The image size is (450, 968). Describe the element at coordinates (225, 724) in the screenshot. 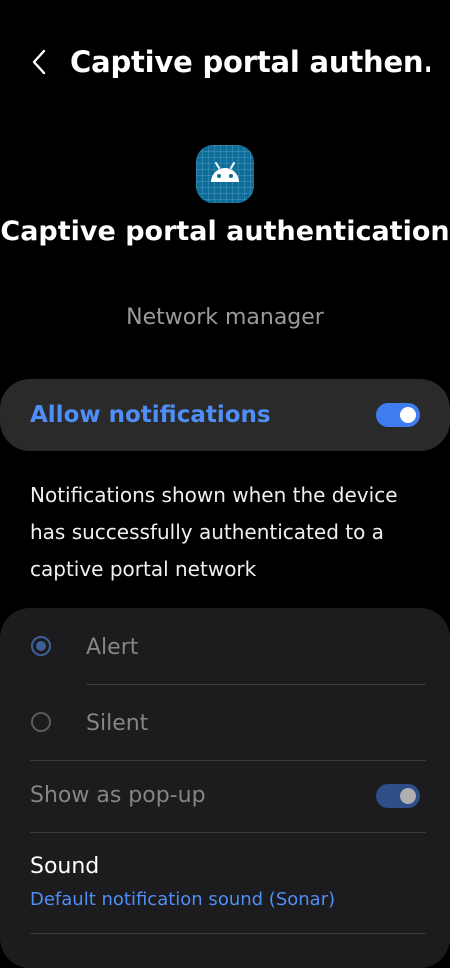

I see `silent-option: Silent` at that location.